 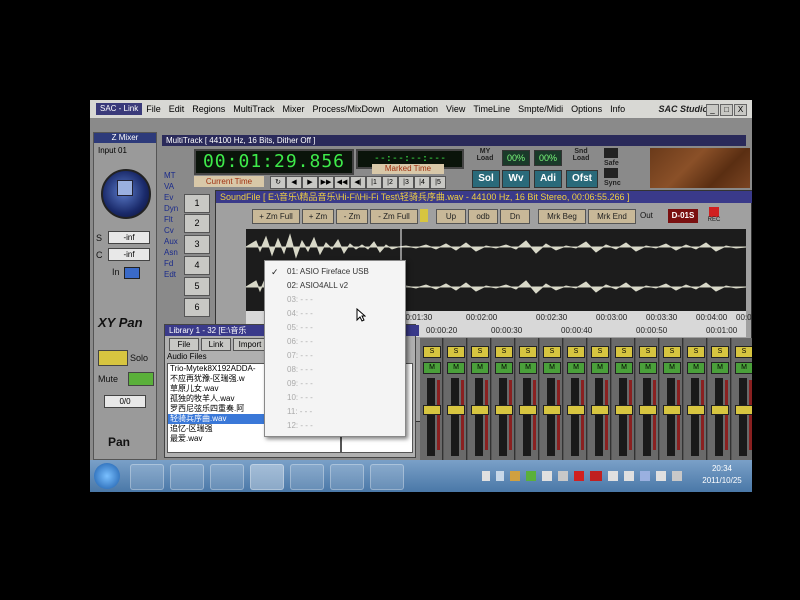 What do you see at coordinates (612, 216) in the screenshot?
I see `mark-end-button: Mrk End` at bounding box center [612, 216].